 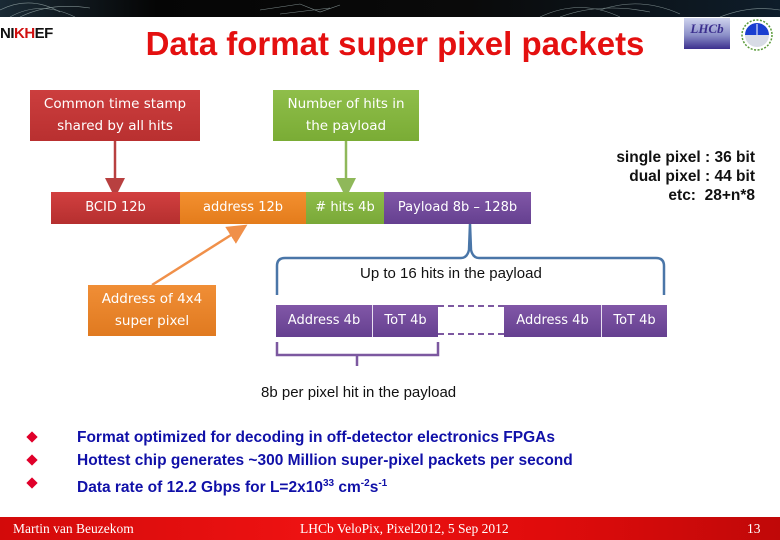 What do you see at coordinates (357, 354) in the screenshot?
I see `hit-brace` at bounding box center [357, 354].